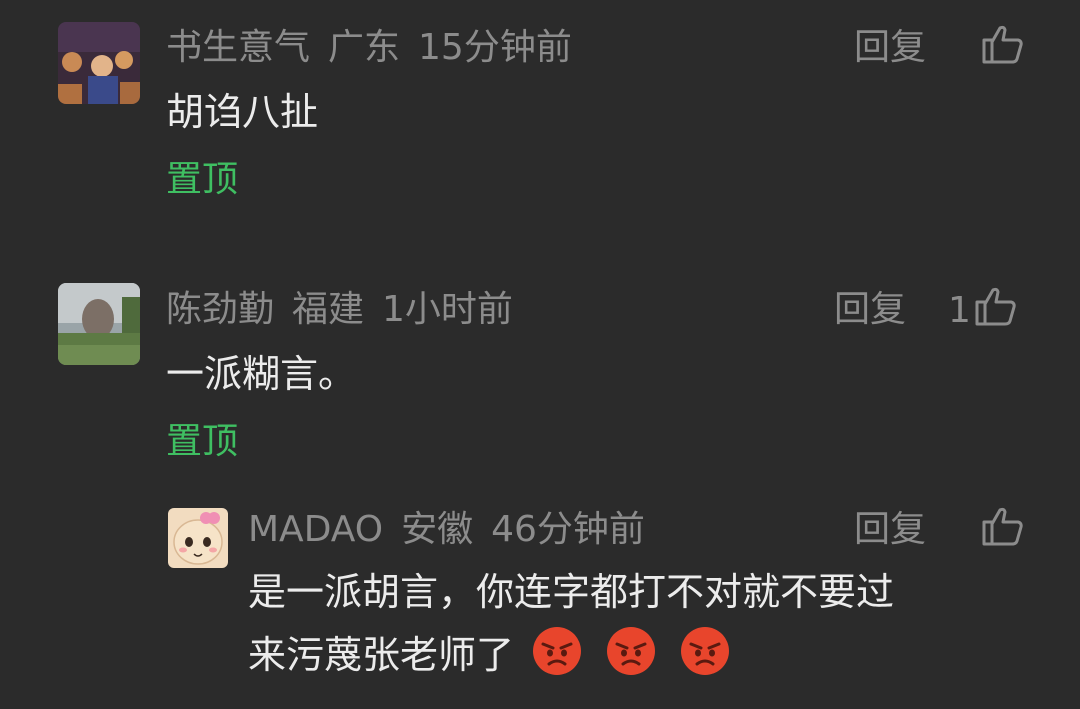 The width and height of the screenshot is (1080, 709). I want to click on comment-time: 1小时前, so click(447, 309).